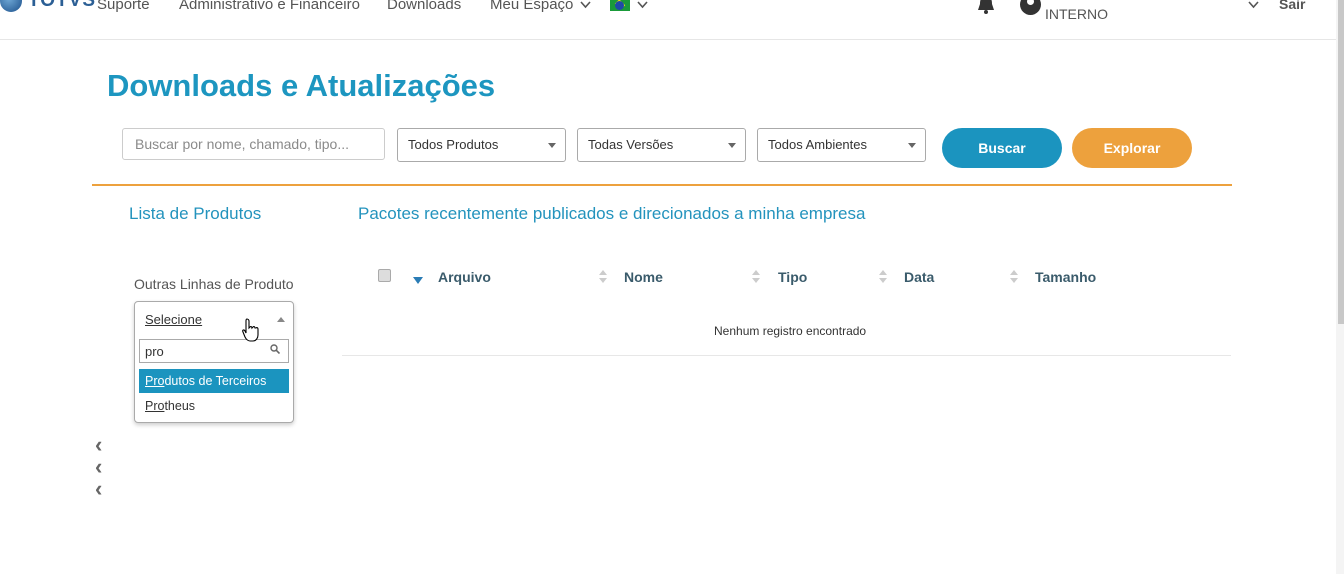 The image size is (1344, 574). Describe the element at coordinates (786, 355) in the screenshot. I see `table-bottom-border` at that location.